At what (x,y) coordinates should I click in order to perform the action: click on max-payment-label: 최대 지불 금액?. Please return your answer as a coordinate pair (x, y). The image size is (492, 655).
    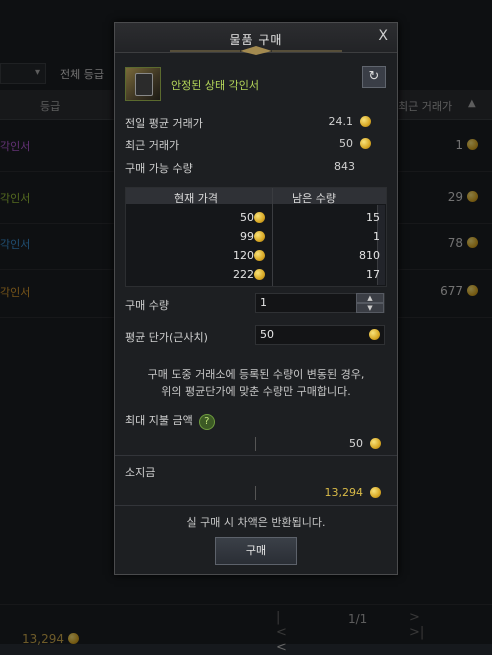
    Looking at the image, I should click on (170, 421).